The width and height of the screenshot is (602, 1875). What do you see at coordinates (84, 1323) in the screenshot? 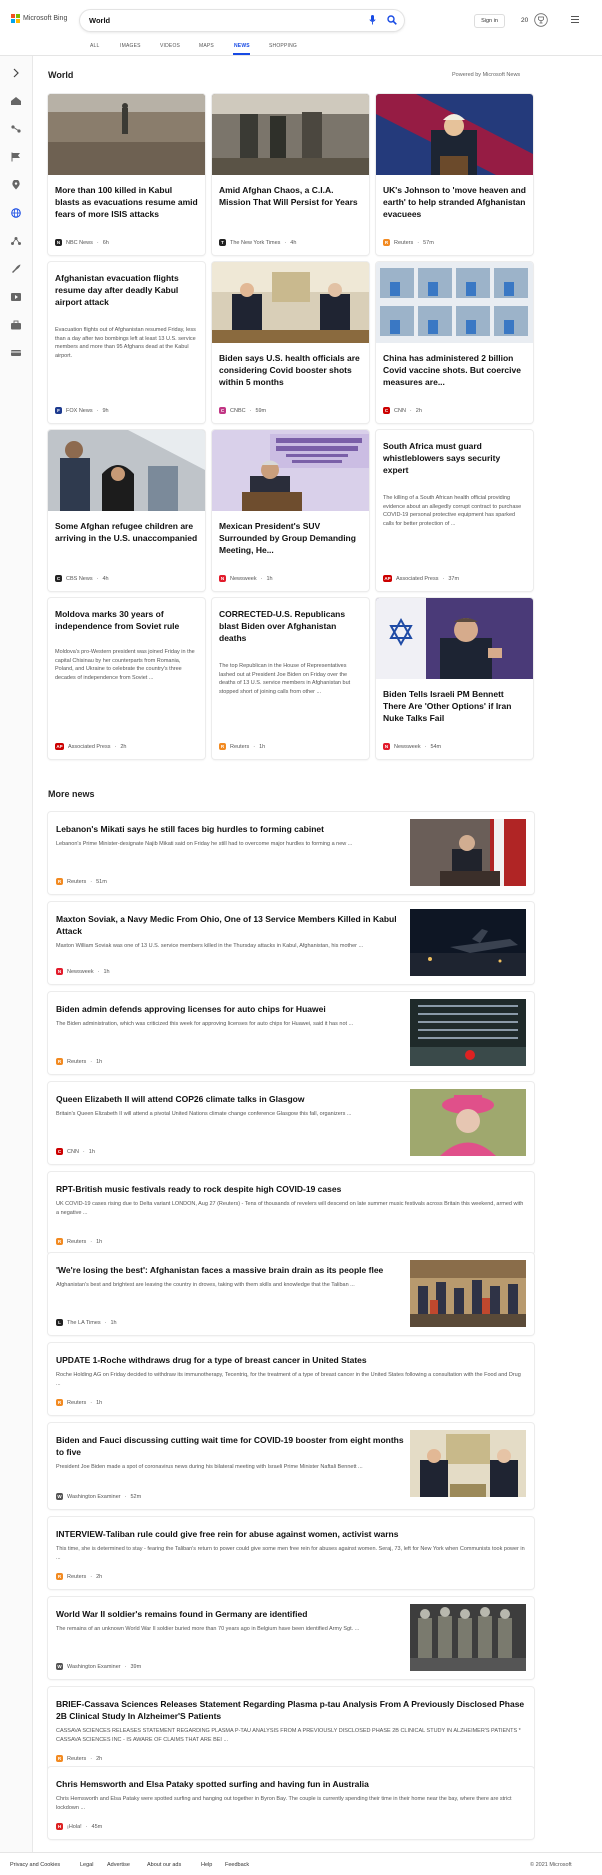
I see `publisher-name: The LA Times` at bounding box center [84, 1323].